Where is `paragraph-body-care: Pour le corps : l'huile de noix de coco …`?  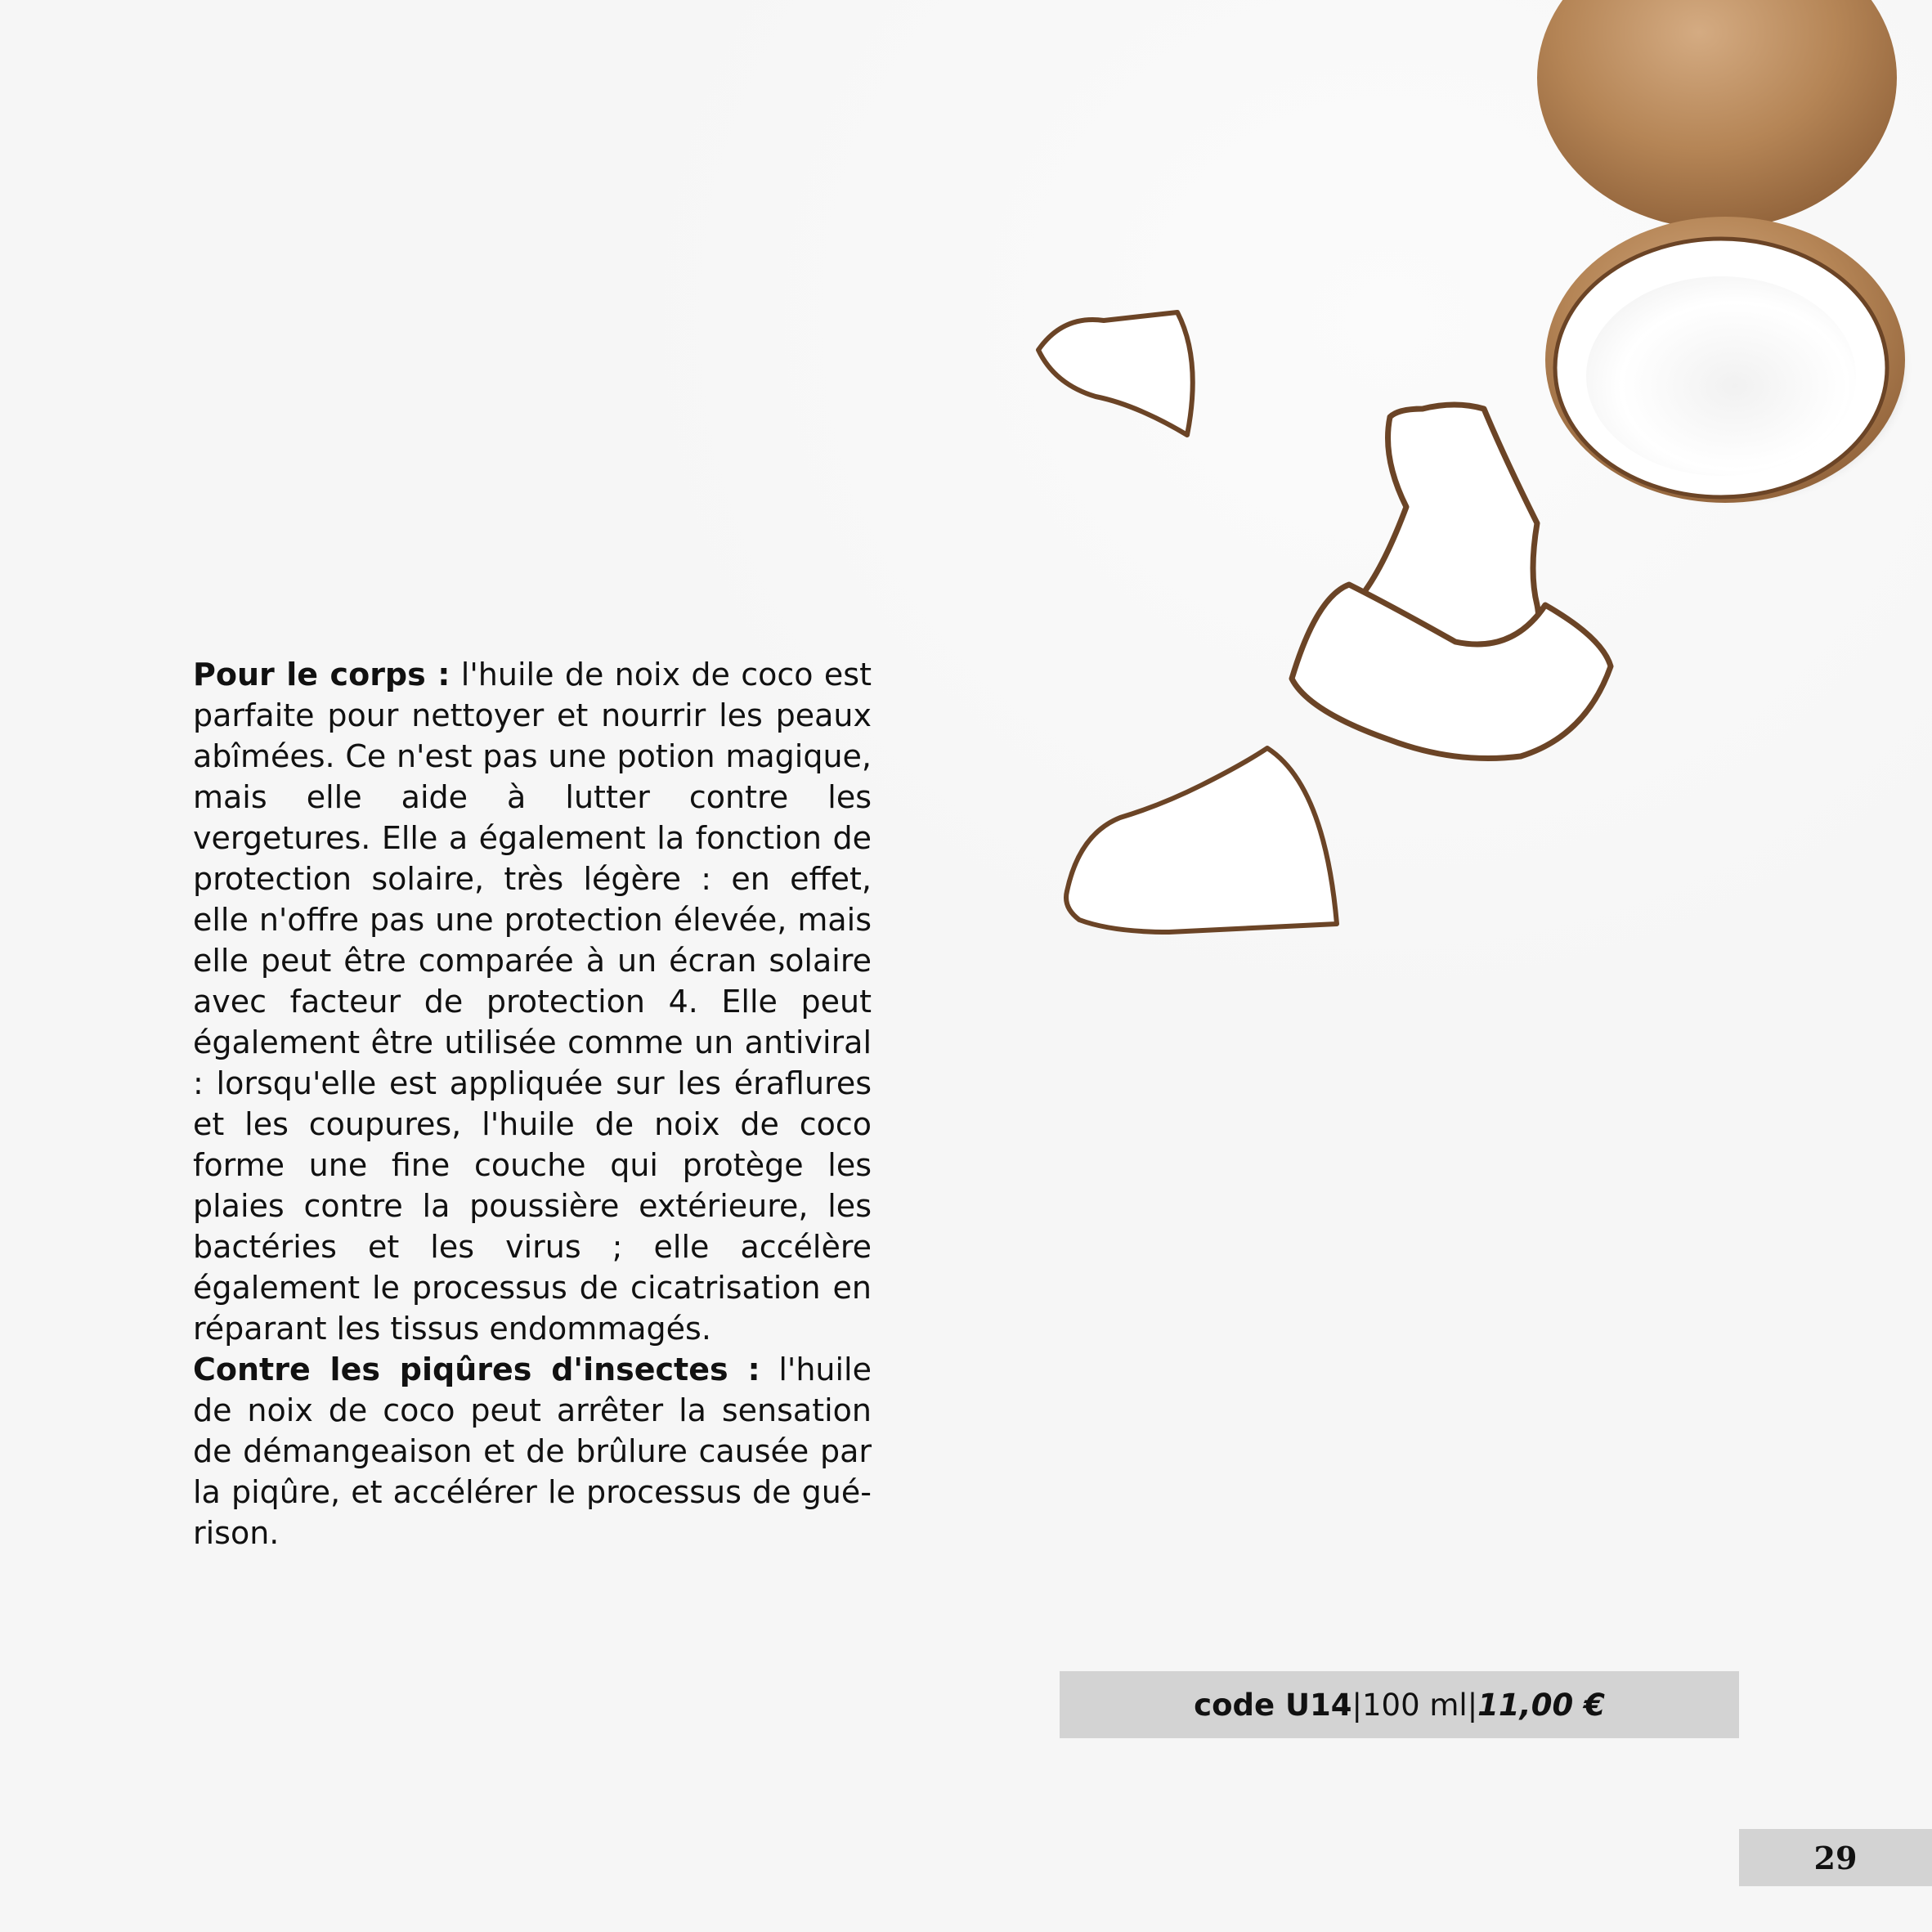 paragraph-body-care: Pour le corps : l'huile de noix de coco … is located at coordinates (532, 1001).